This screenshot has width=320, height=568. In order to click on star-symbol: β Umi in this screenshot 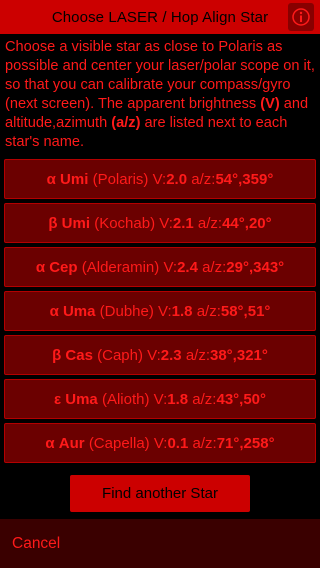, I will do `click(69, 223)`.